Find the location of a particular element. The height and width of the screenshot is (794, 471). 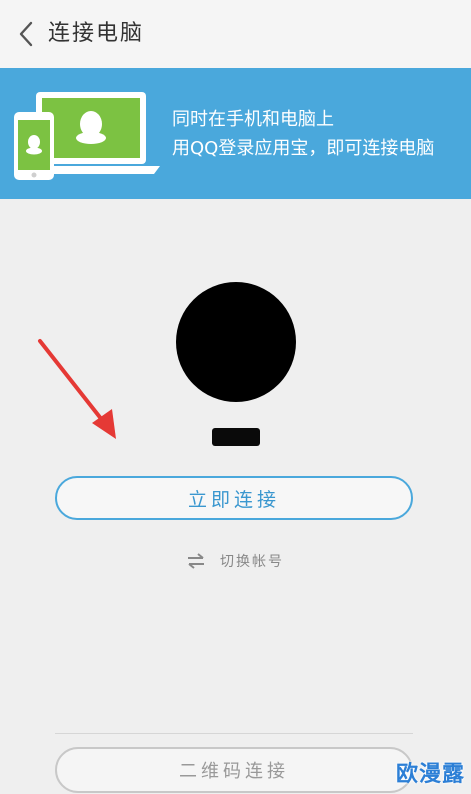

switch-account-label: 切换帐号 is located at coordinates (252, 562).